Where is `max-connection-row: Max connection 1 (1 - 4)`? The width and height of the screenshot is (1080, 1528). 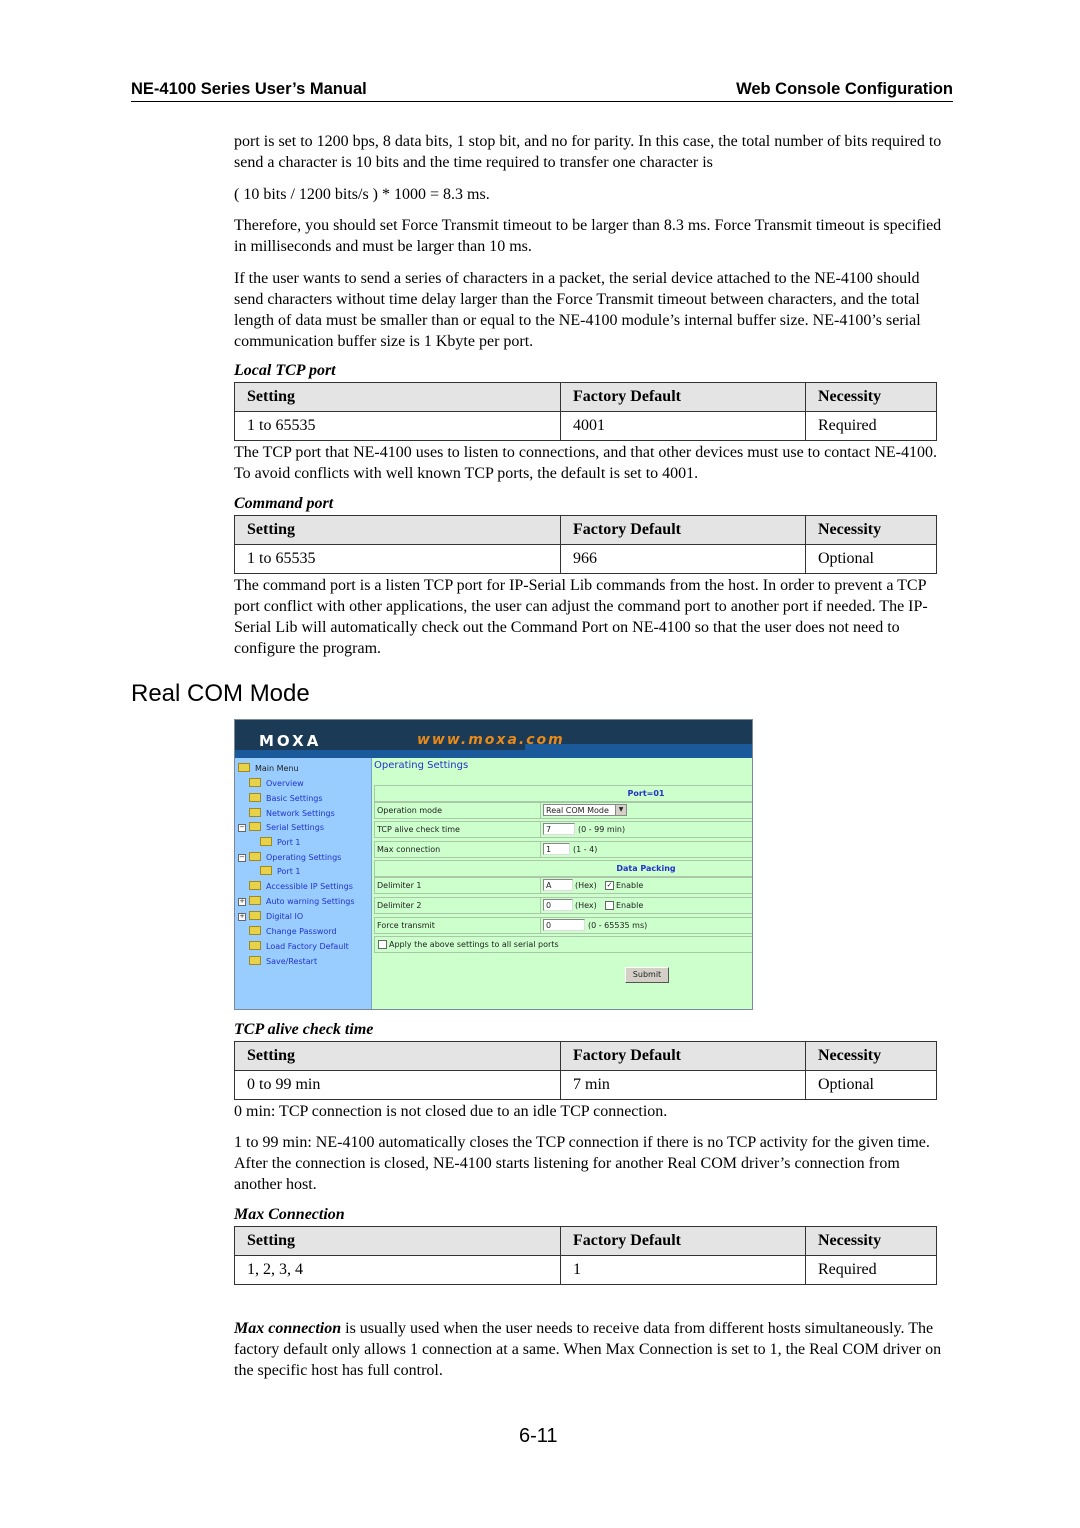 max-connection-row: Max connection 1 (1 - 4) is located at coordinates (563, 849).